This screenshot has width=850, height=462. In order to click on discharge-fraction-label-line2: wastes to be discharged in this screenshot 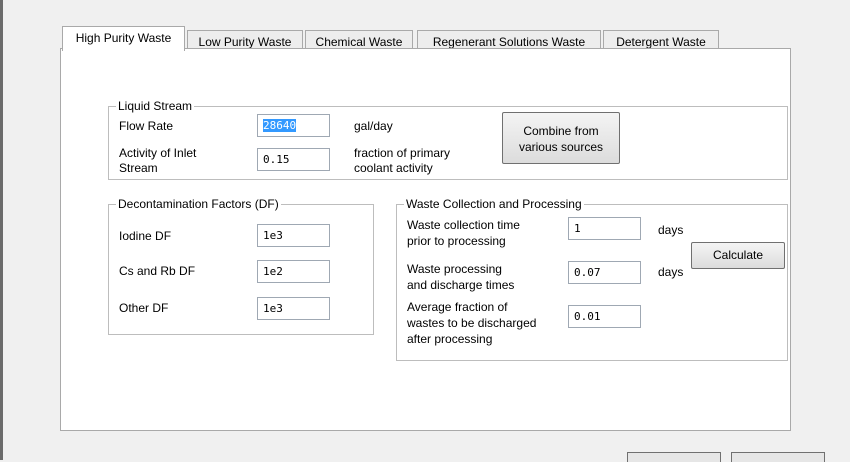, I will do `click(472, 323)`.